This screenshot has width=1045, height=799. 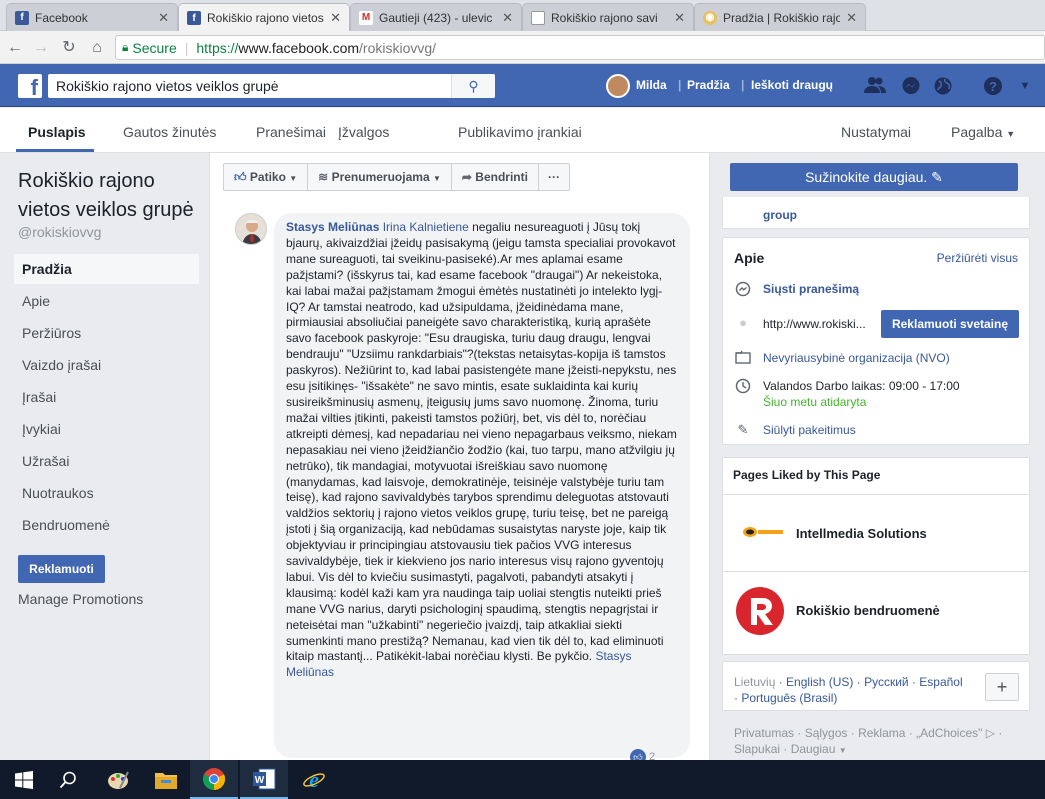 I want to click on facebook-logo-icon: f, so click(x=30, y=86).